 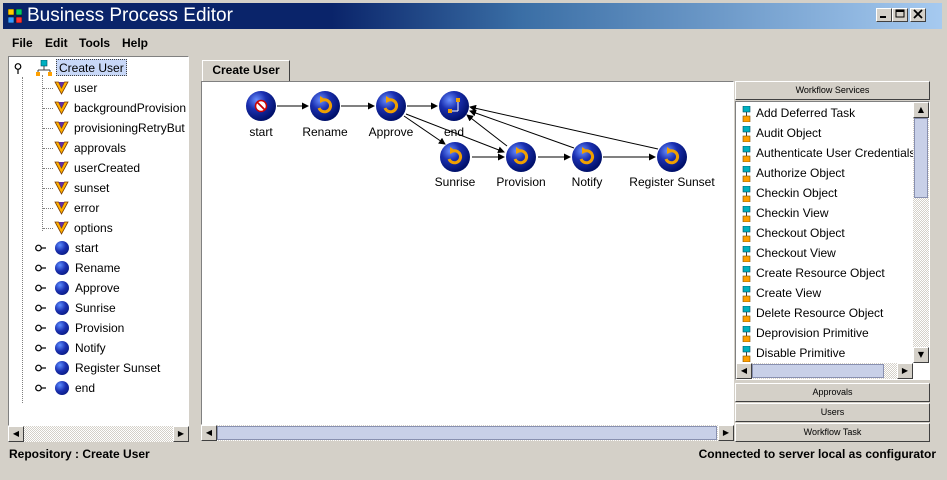 I want to click on node-label: Rename, so click(x=325, y=132).